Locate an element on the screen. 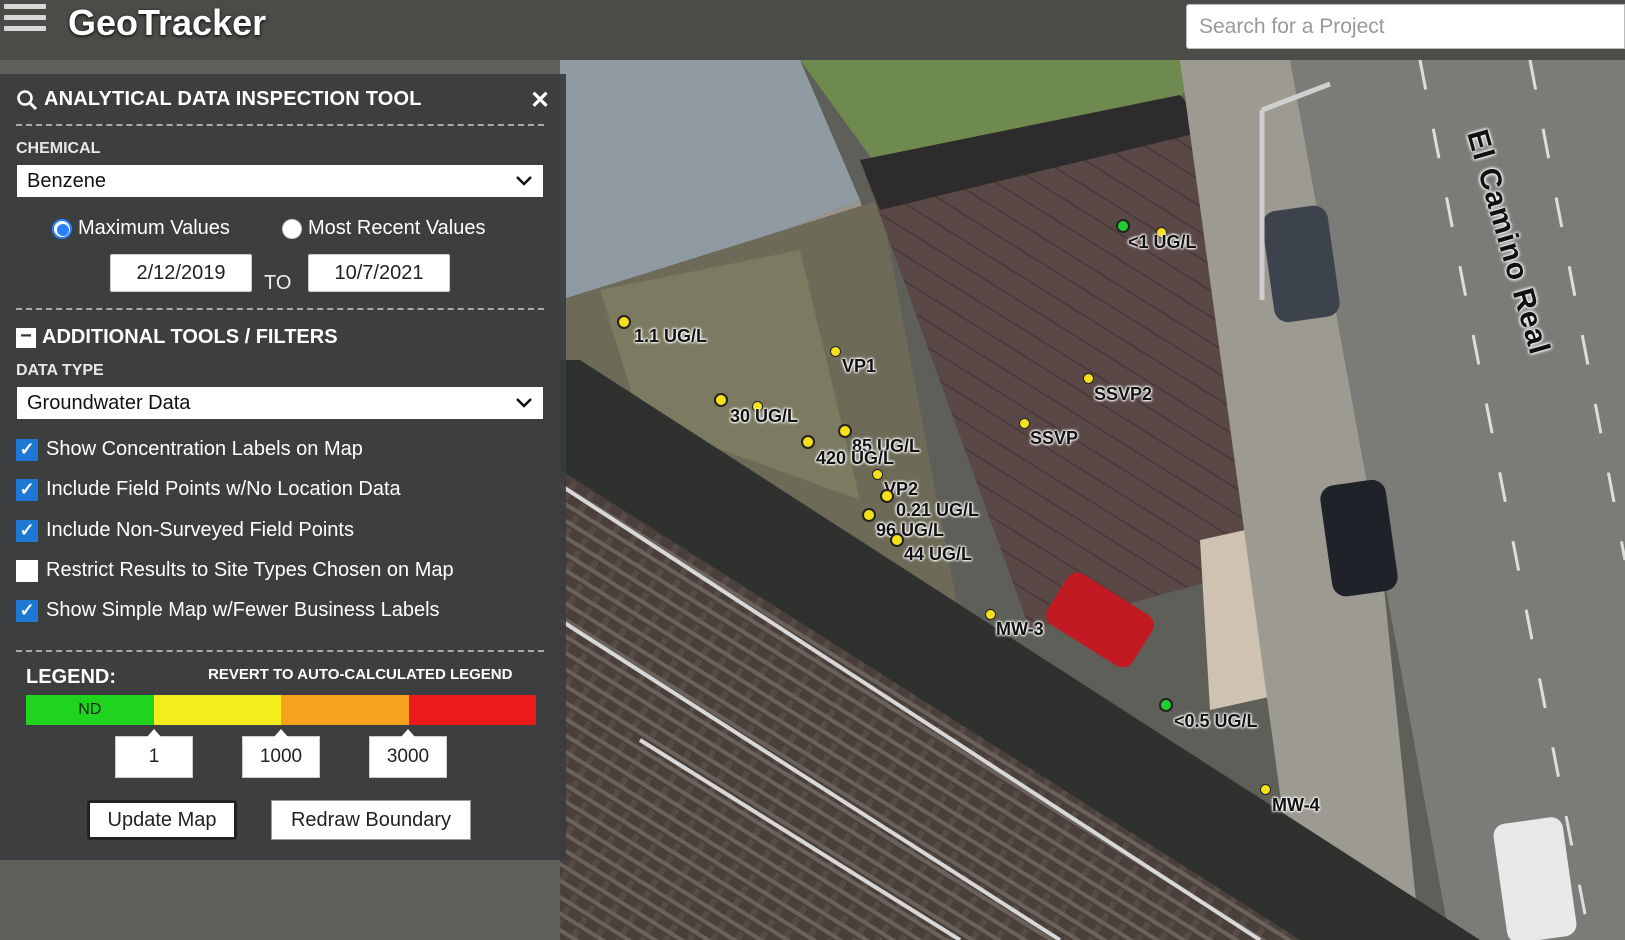  data-type-label: DATA TYPE is located at coordinates (60, 370).